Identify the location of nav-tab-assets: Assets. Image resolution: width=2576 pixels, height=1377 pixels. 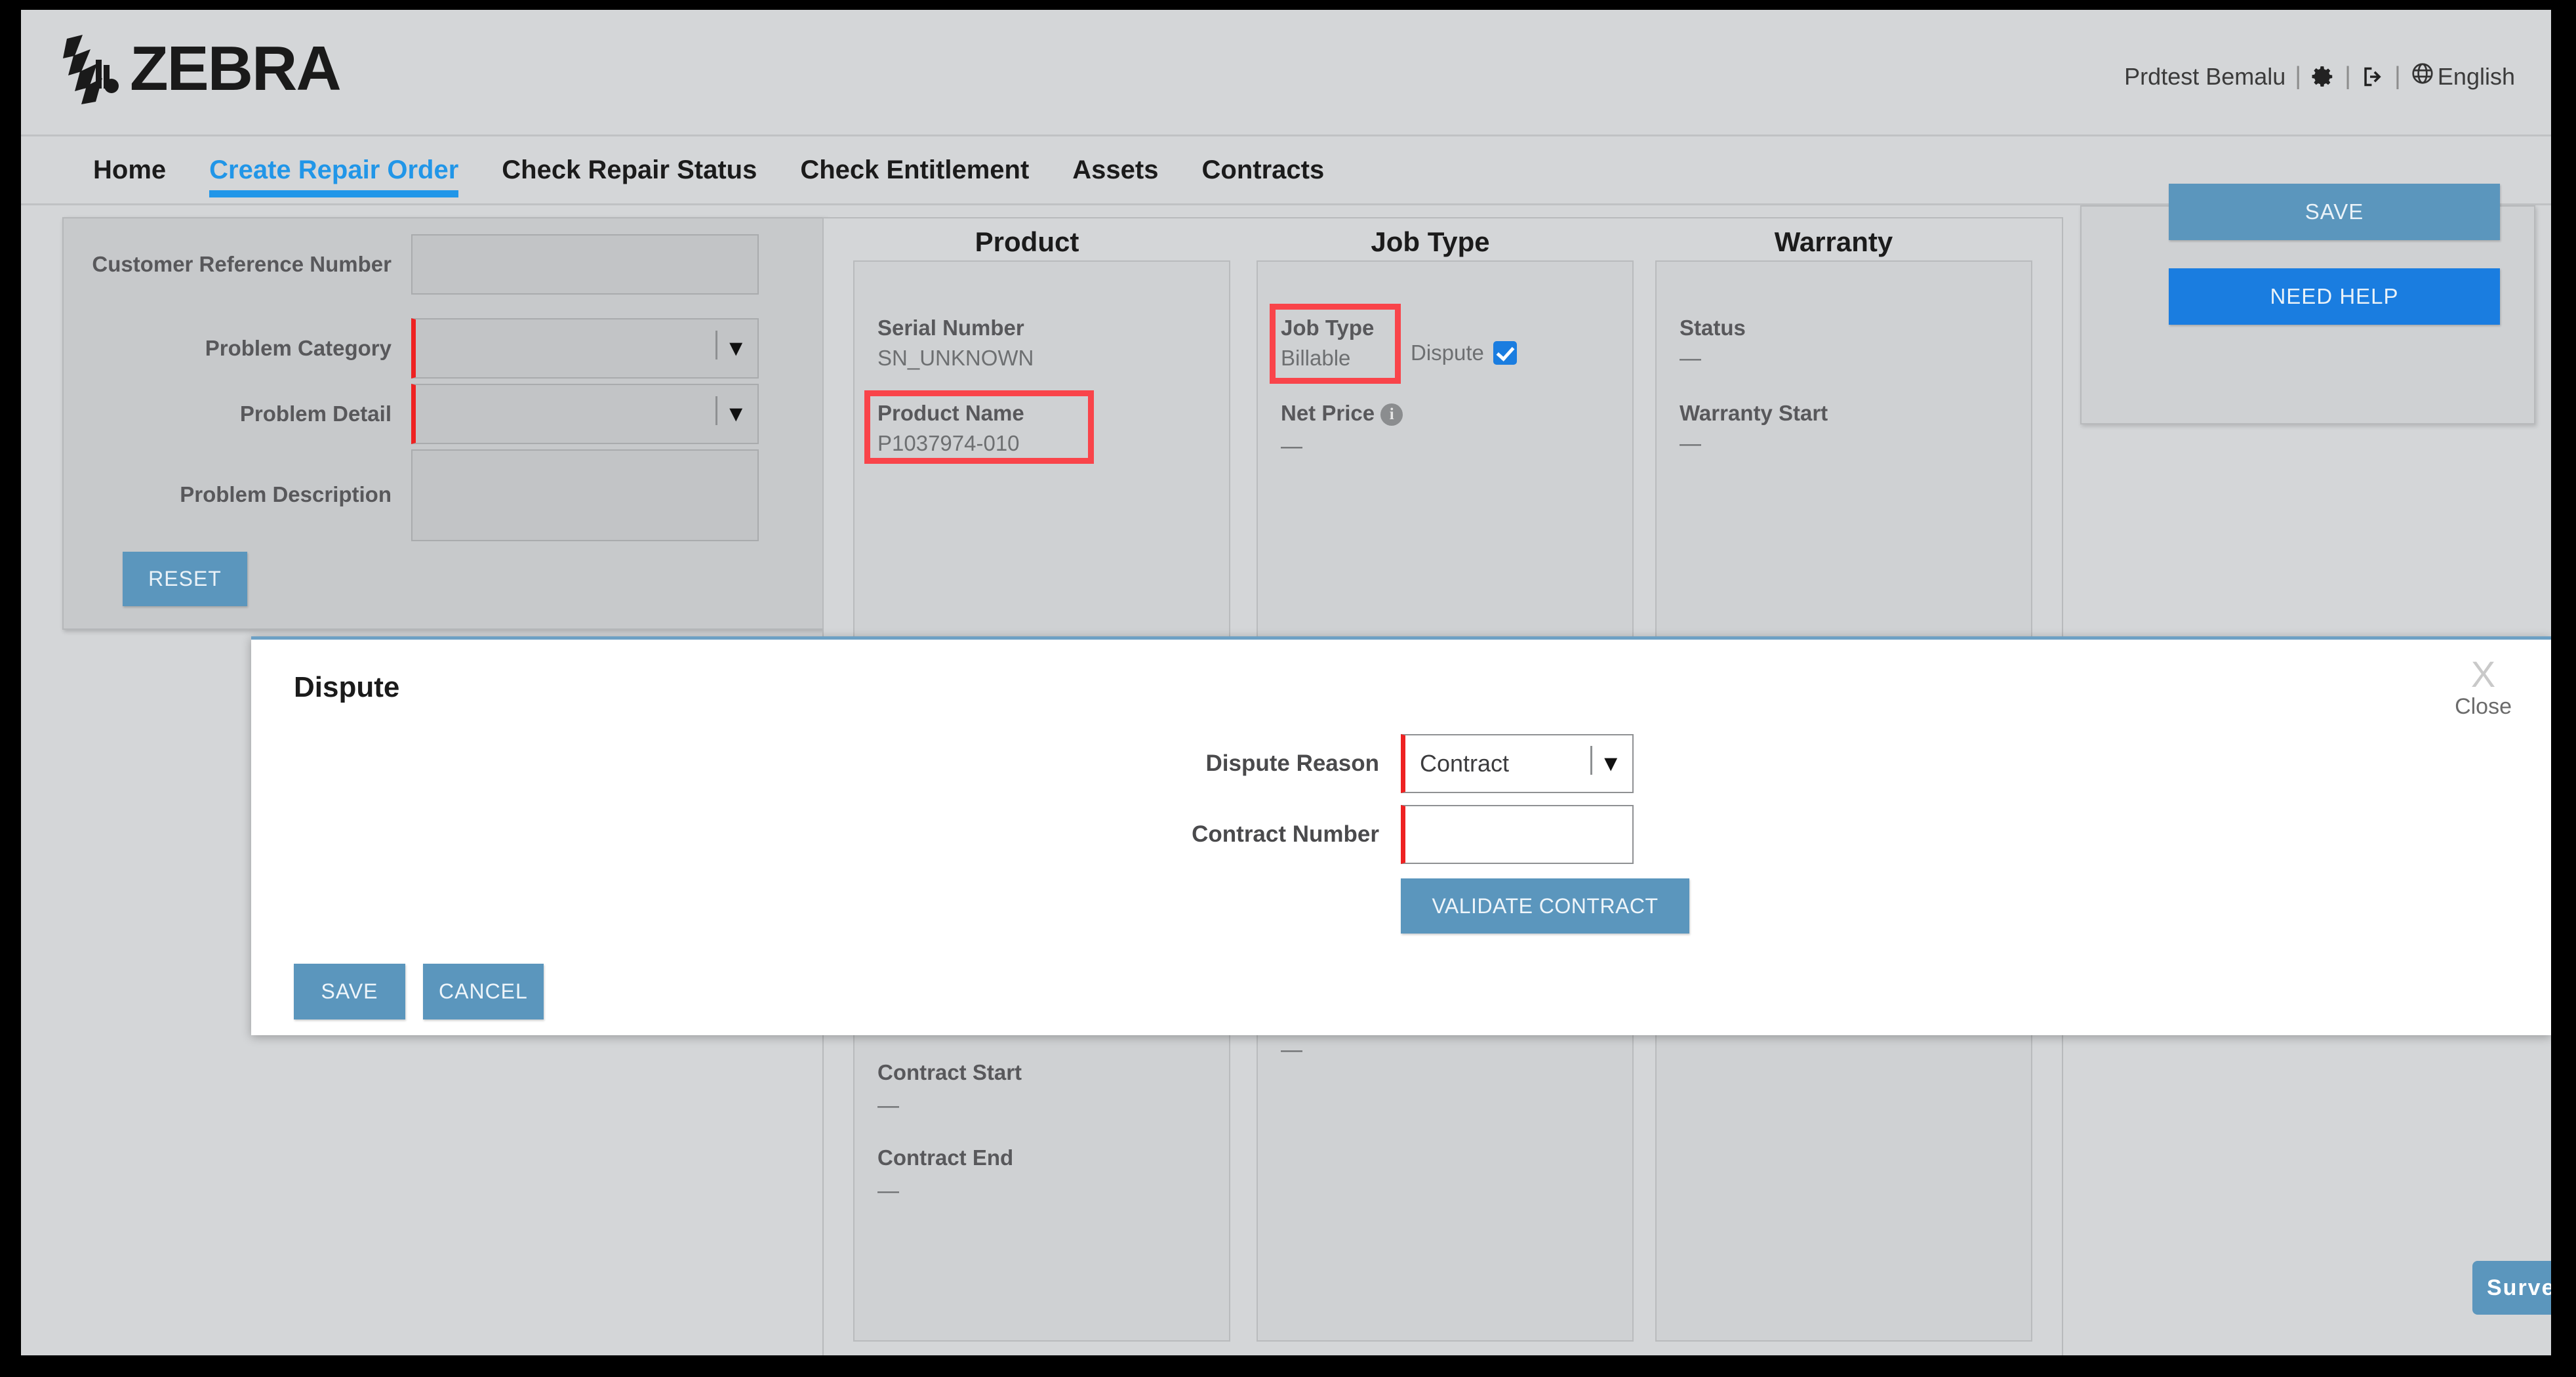
(1115, 169).